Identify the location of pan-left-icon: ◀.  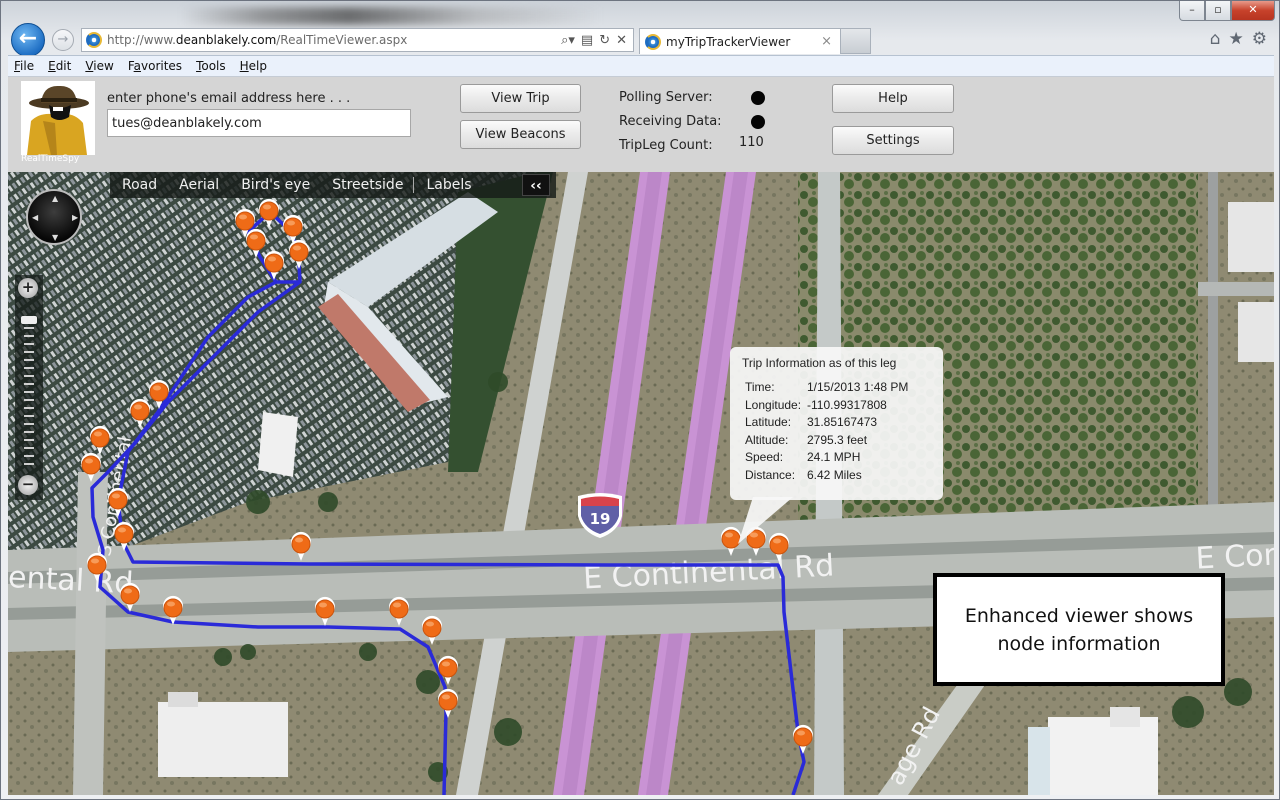
(35, 217).